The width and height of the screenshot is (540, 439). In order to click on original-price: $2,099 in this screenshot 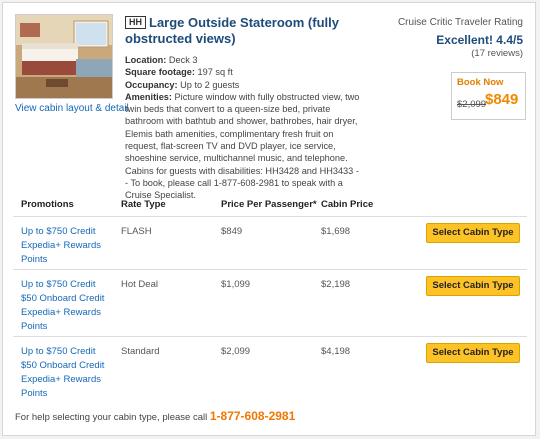, I will do `click(472, 104)`.